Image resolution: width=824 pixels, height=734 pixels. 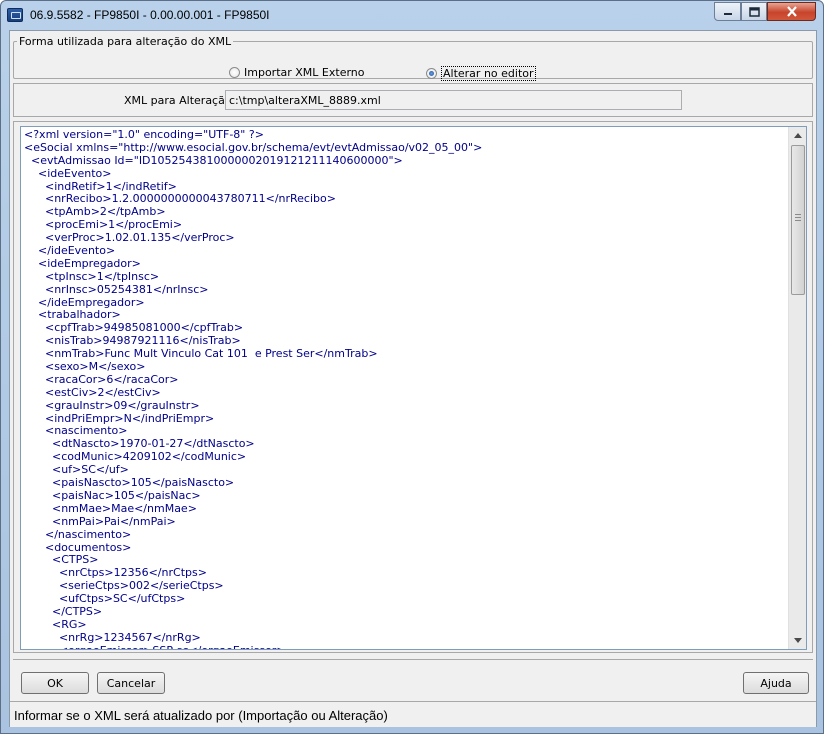 I want to click on radio-edit-in-editor: Alterar no editor, so click(x=481, y=73).